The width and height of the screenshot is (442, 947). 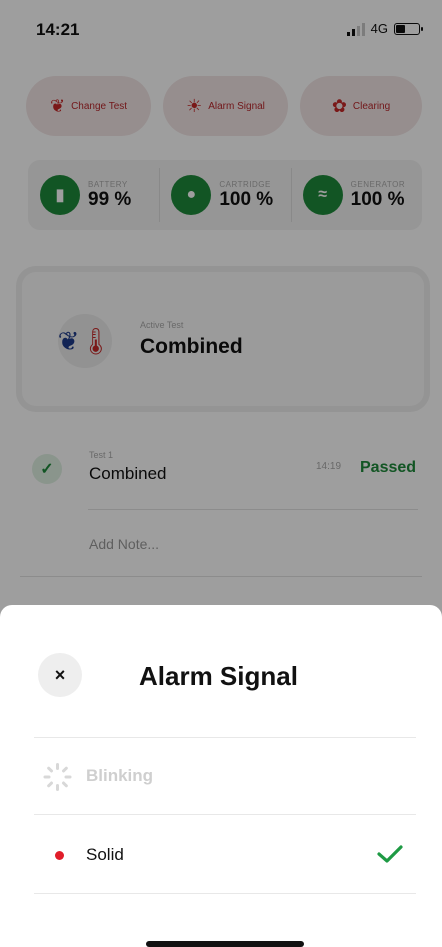 I want to click on checkmark-icon, so click(x=390, y=854).